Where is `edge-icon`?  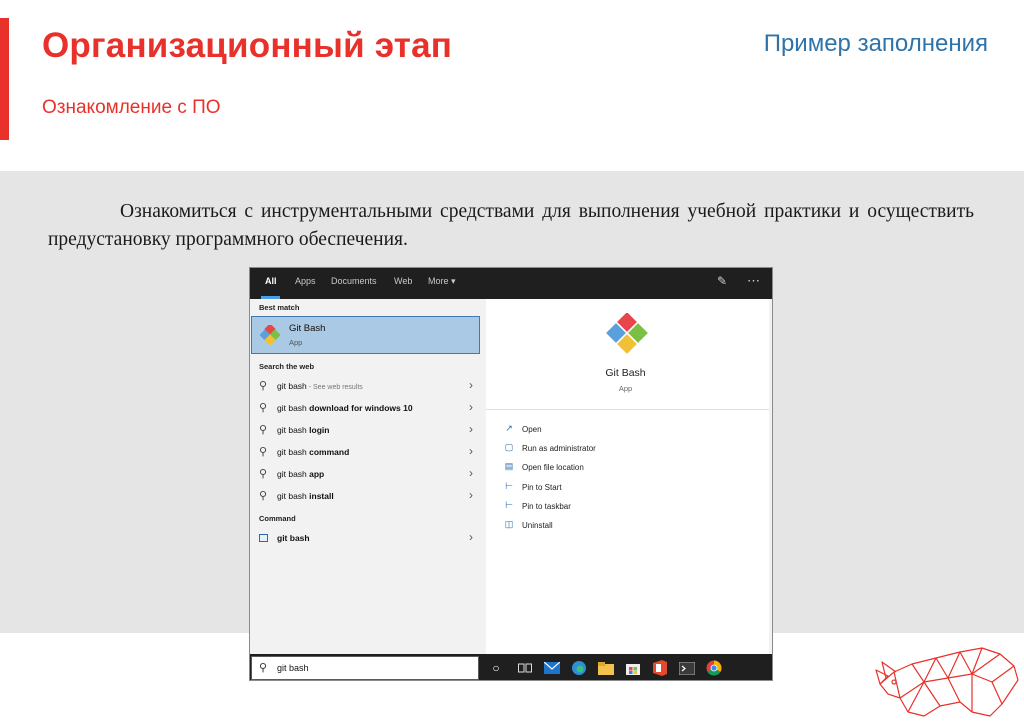 edge-icon is located at coordinates (579, 668).